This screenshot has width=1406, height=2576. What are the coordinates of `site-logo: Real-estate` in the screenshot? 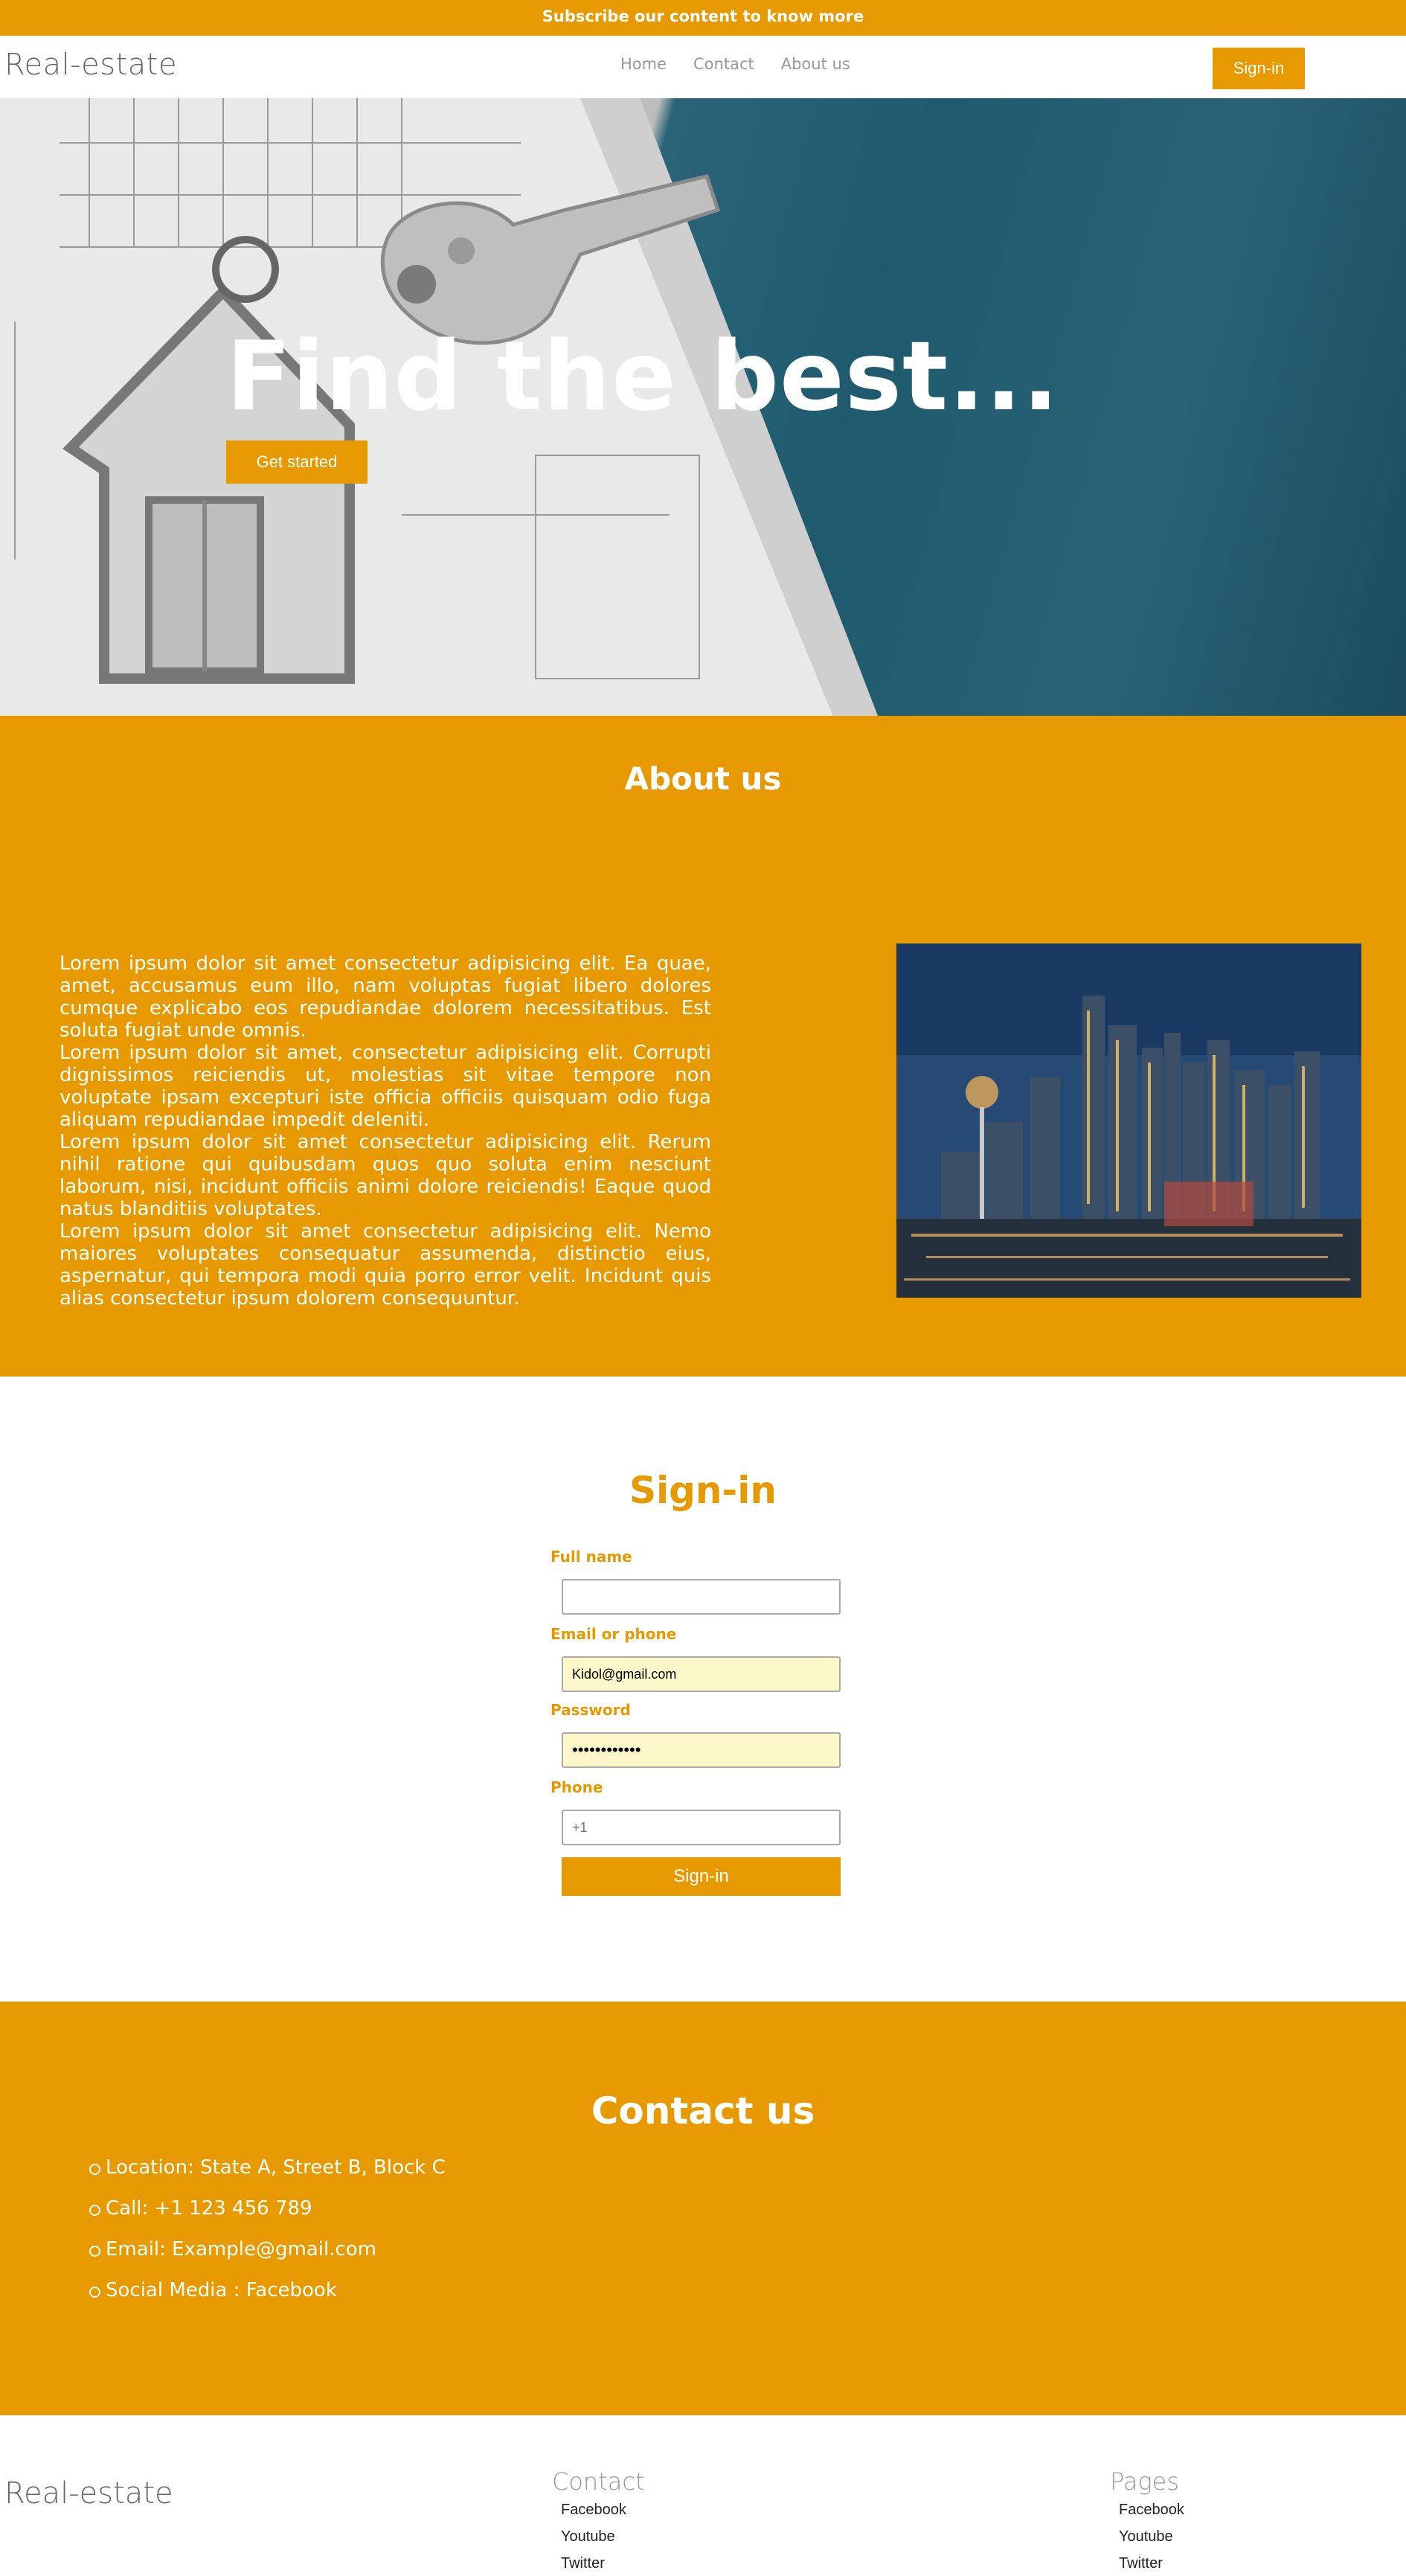 It's located at (90, 65).